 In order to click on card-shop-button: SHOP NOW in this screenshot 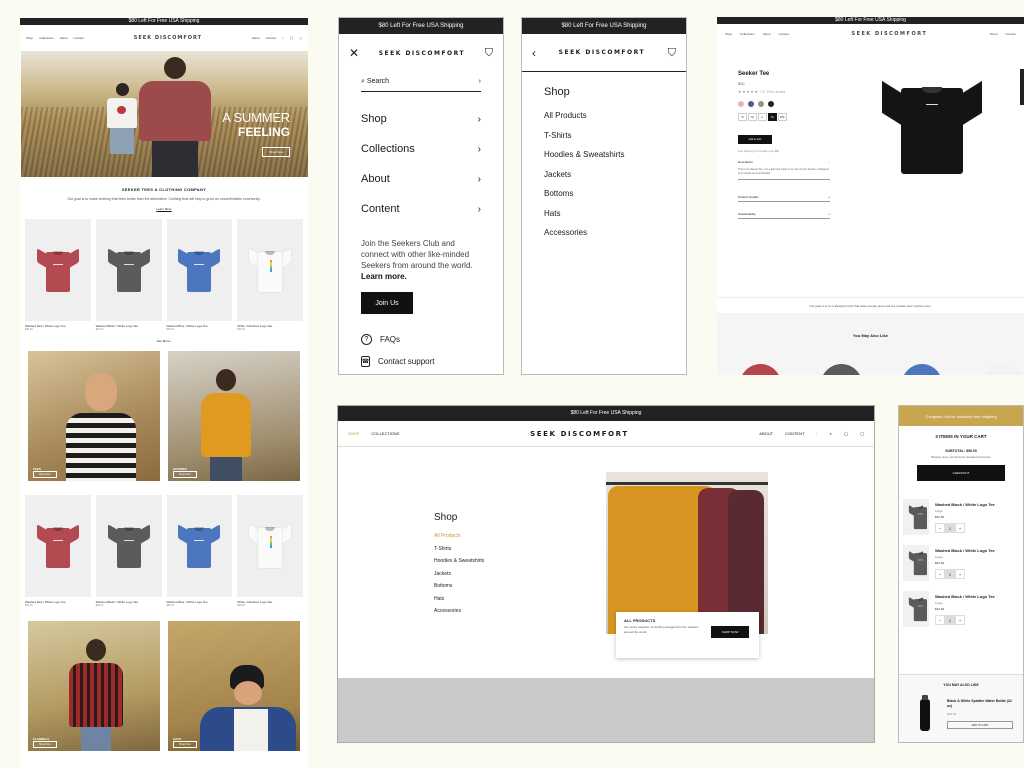, I will do `click(730, 632)`.